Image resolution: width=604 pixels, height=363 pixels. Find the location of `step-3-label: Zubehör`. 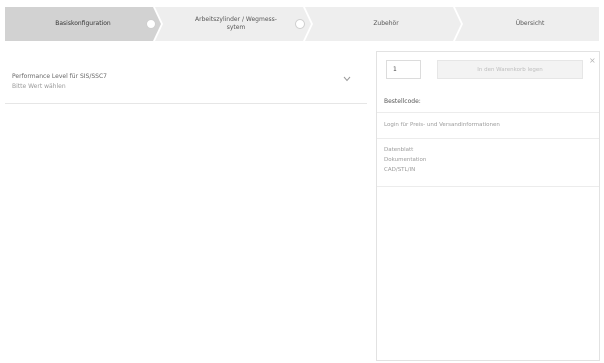

step-3-label: Zubehör is located at coordinates (386, 23).